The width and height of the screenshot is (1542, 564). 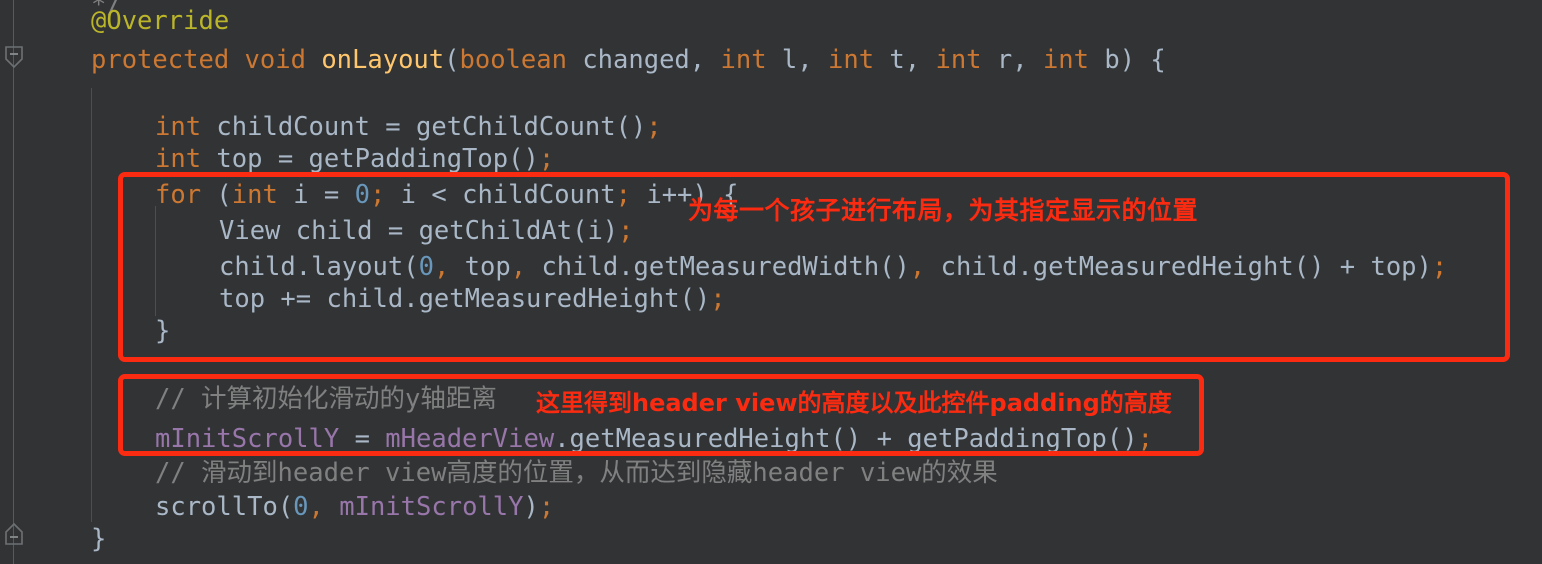 What do you see at coordinates (424, 127) in the screenshot?
I see `code-token: childCount = getChildCount()` at bounding box center [424, 127].